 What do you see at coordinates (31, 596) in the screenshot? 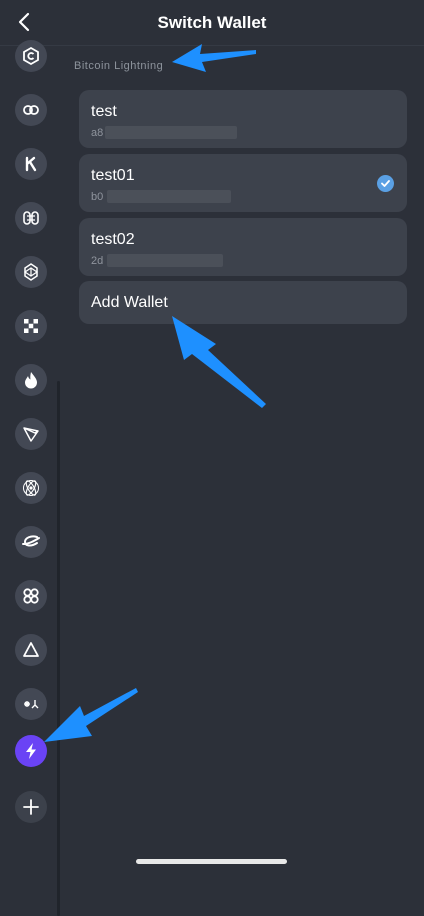
I see `cross-petal-icon` at bounding box center [31, 596].